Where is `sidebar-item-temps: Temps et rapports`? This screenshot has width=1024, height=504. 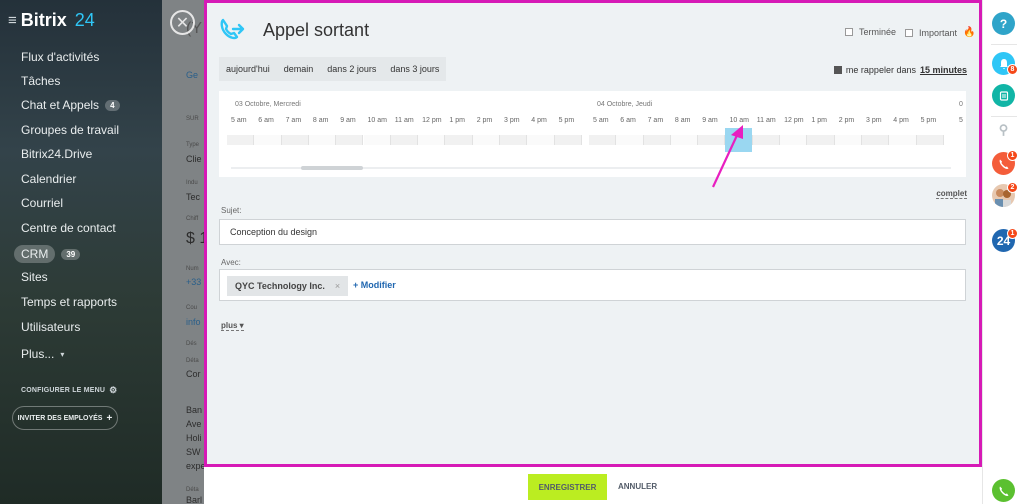
sidebar-item-temps: Temps et rapports is located at coordinates (69, 302).